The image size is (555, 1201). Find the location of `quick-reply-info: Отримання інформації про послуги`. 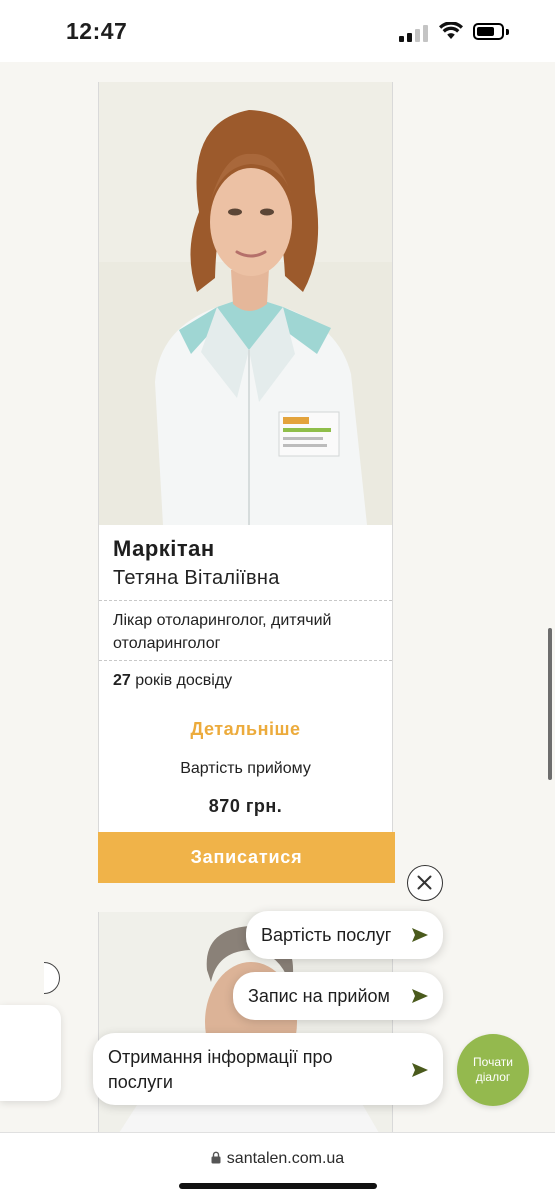

quick-reply-info: Отримання інформації про послуги is located at coordinates (268, 1069).